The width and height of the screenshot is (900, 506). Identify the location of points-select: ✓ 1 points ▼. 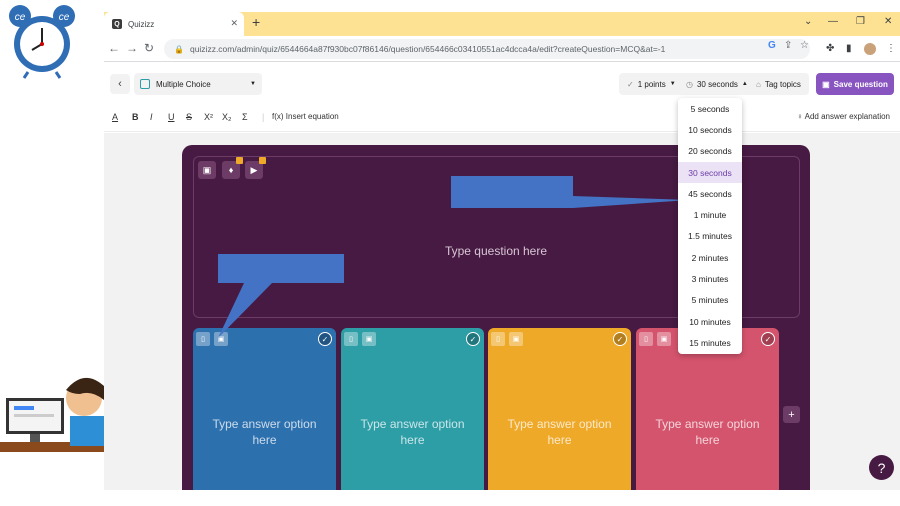
(651, 84).